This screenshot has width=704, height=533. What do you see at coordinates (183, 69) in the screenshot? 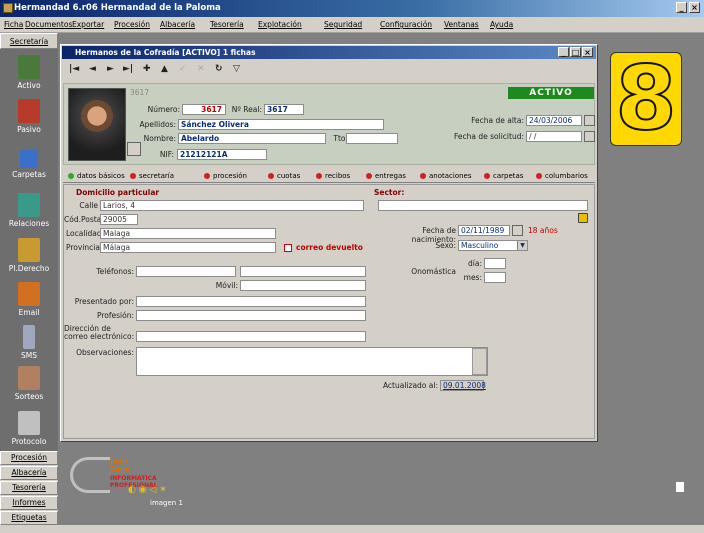
I see `confirm-button: ✓` at bounding box center [183, 69].